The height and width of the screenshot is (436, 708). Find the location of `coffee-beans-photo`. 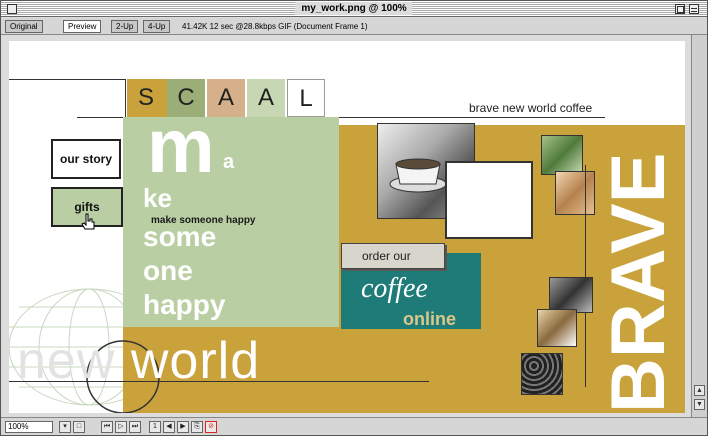

coffee-beans-photo is located at coordinates (542, 374).